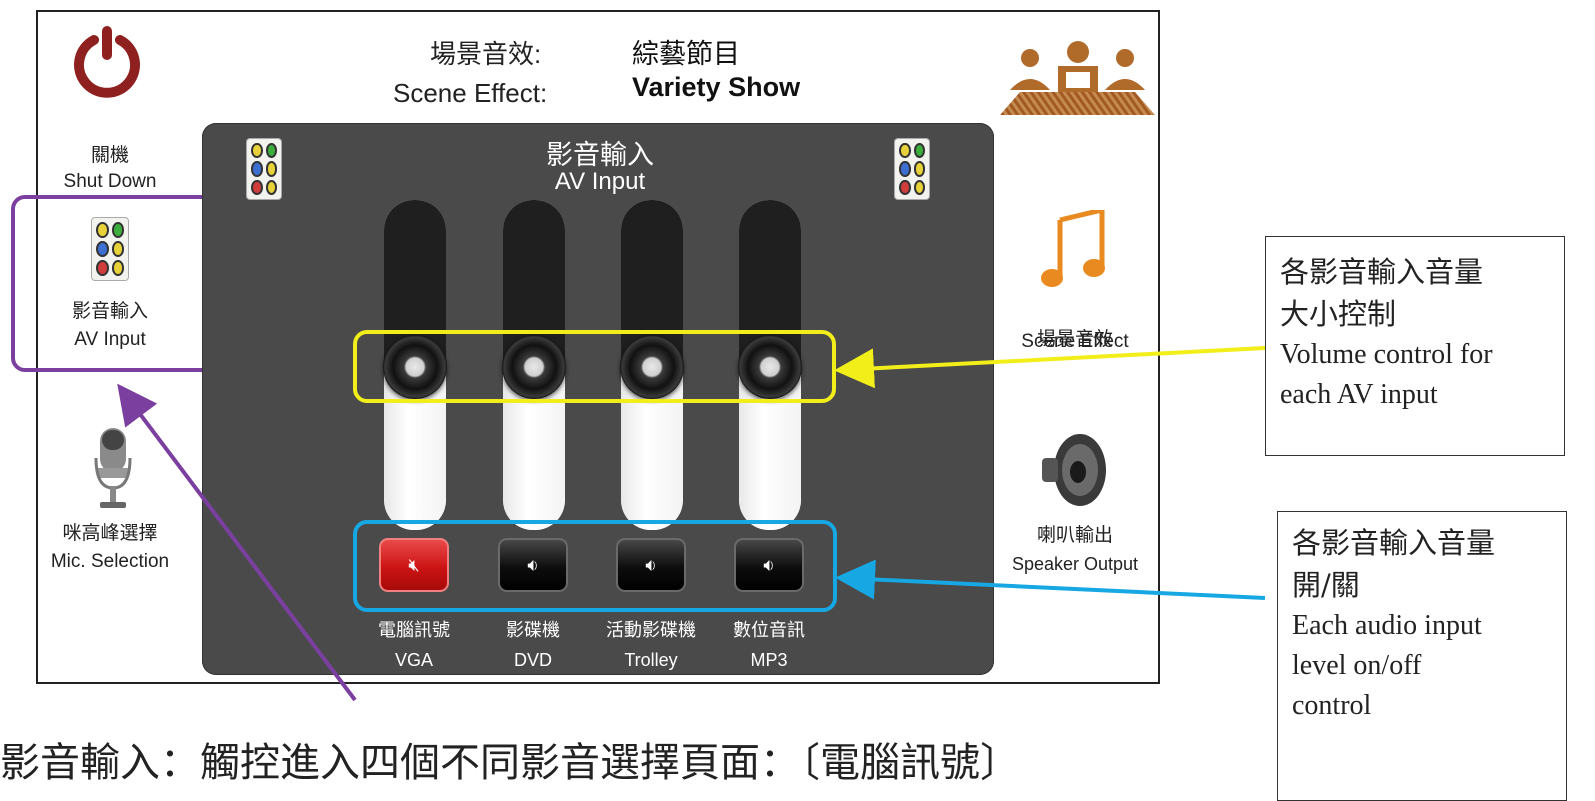 Image resolution: width=1595 pixels, height=801 pixels. I want to click on caption-text: 影音輸入：觸控進入四個不同影音選擇頁面：〔電腦訊號〕, so click(510, 763).